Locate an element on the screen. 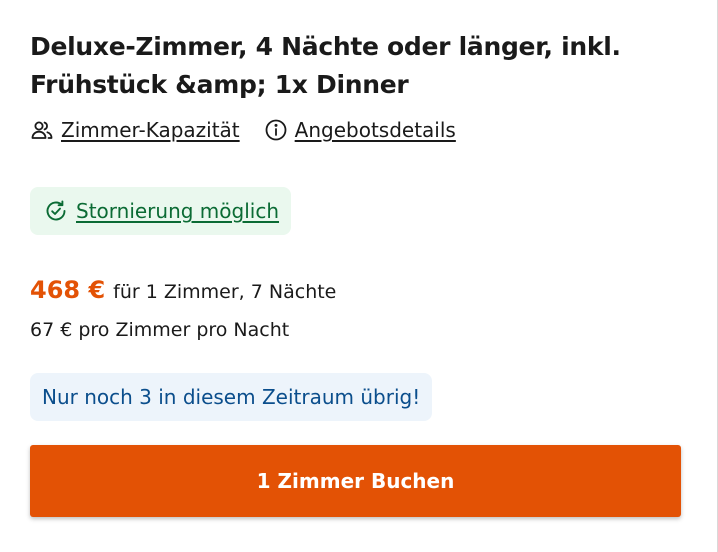 Image resolution: width=718 pixels, height=552 pixels. room-capacity-link: Zimmer-Kapazität is located at coordinates (135, 130).